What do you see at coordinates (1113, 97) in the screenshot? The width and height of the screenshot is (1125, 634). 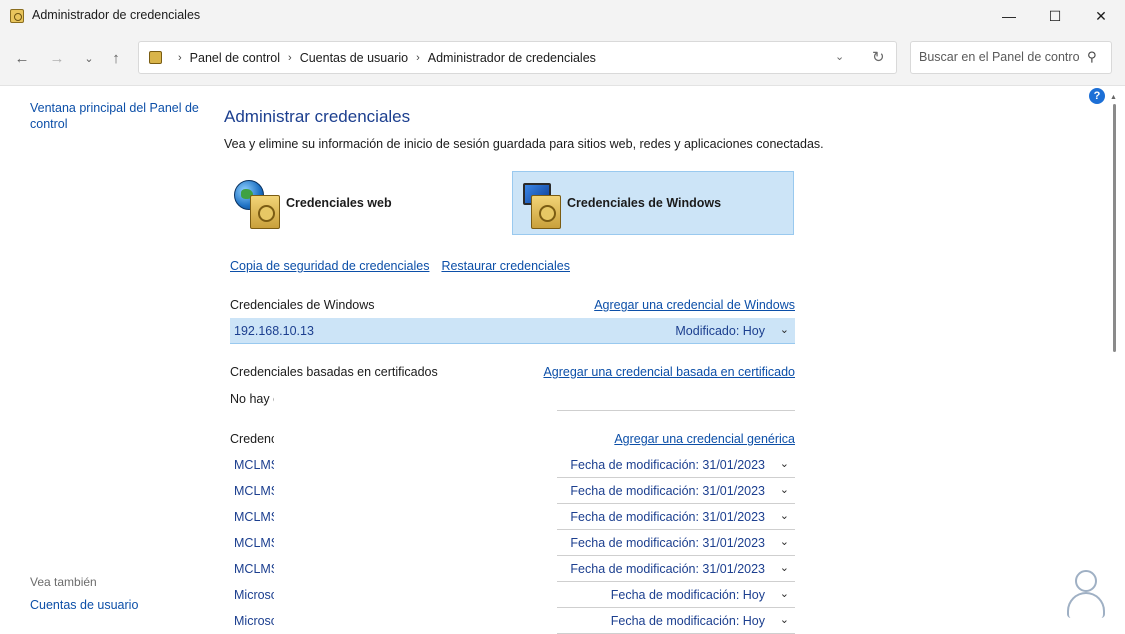 I see `scroll-up-icon: ▲` at bounding box center [1113, 97].